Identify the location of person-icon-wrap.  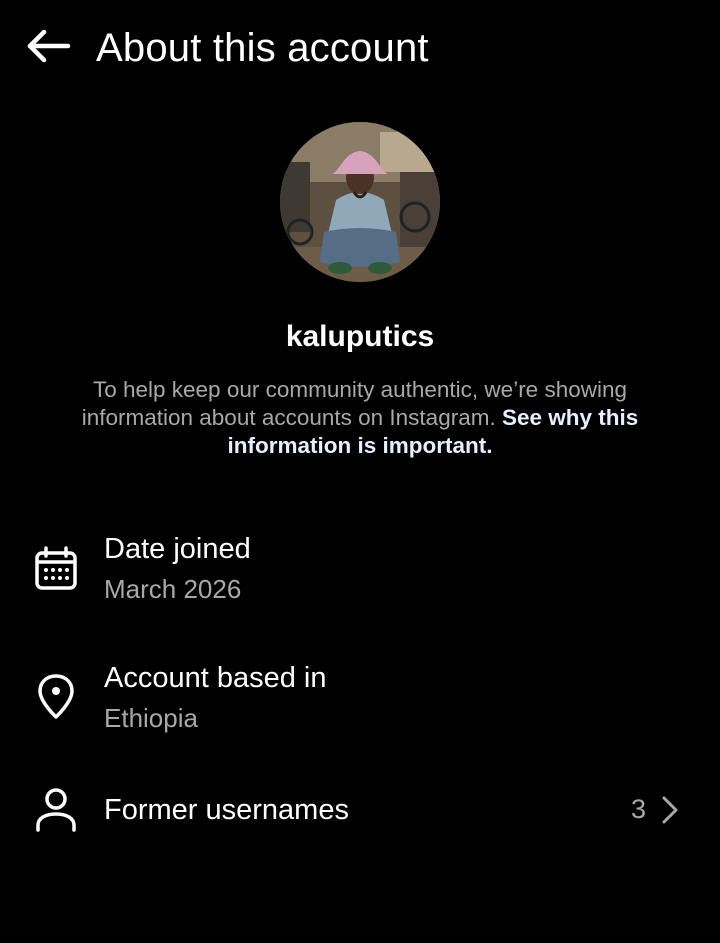
(56, 810).